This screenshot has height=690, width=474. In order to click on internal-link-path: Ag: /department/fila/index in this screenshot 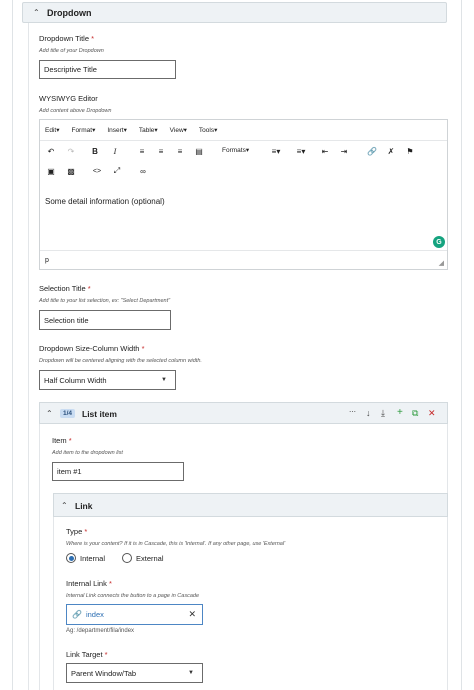, I will do `click(100, 631)`.